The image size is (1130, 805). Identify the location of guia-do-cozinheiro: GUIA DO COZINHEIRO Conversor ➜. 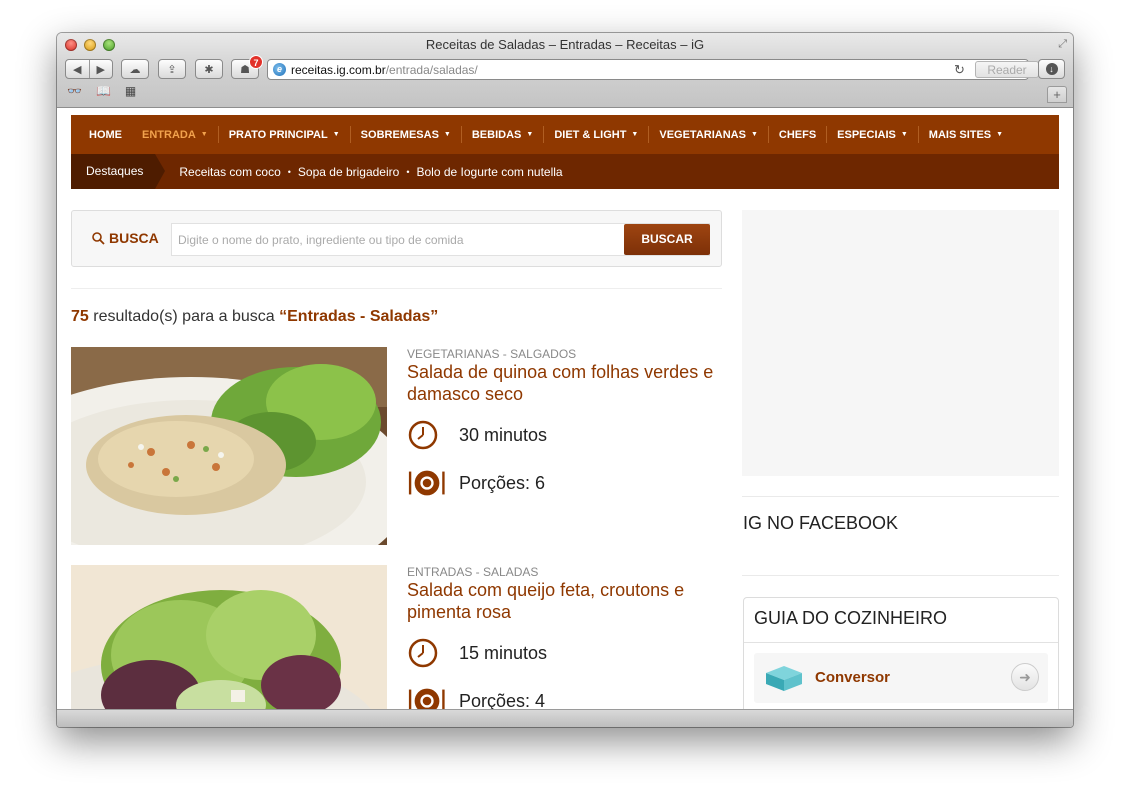
(901, 653).